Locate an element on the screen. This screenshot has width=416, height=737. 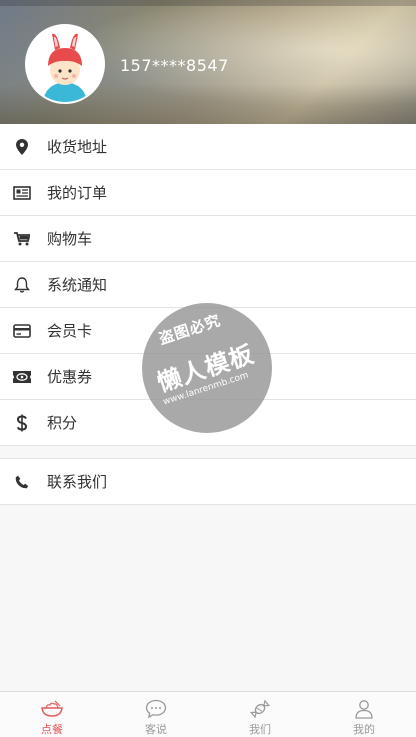
coupon-icon is located at coordinates (22, 377).